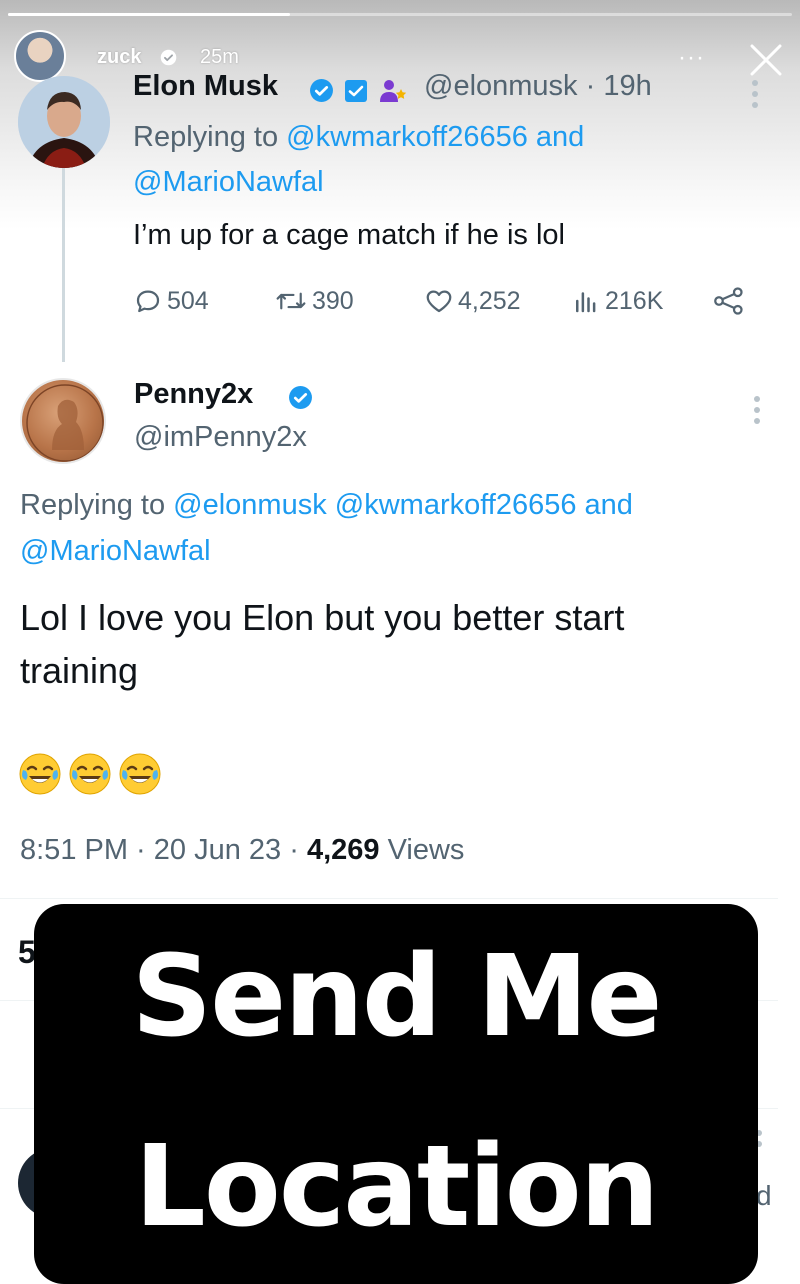 This screenshot has height=1284, width=800. I want to click on story-time: 25m, so click(219, 57).